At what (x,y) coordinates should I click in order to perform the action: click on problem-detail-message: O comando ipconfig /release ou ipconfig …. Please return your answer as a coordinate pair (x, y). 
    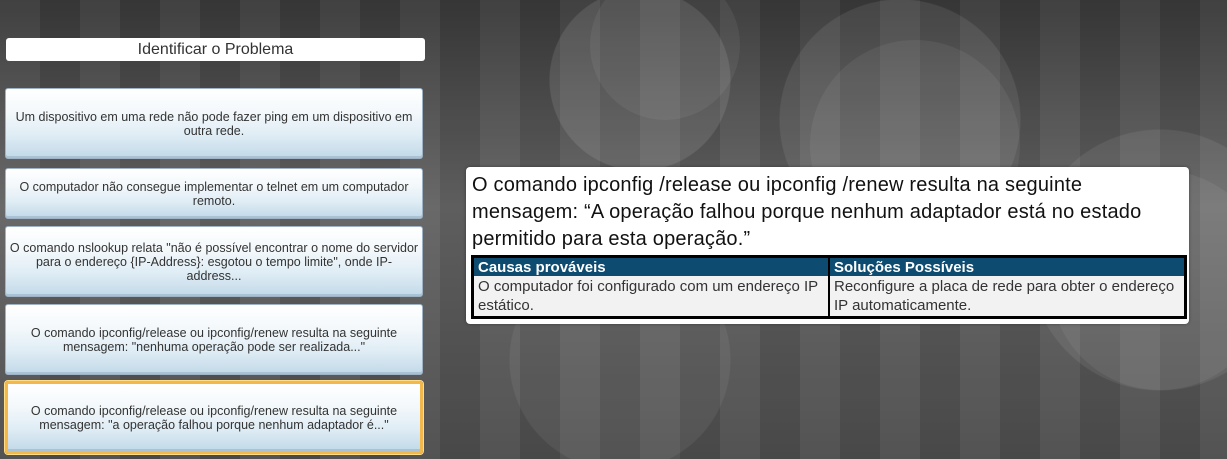
    Looking at the image, I should click on (807, 212).